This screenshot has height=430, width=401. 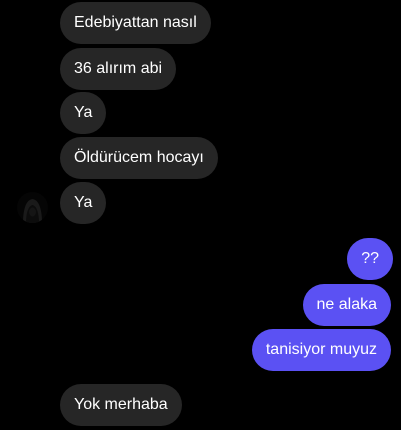 I want to click on message-text: ne alaka, so click(x=347, y=304).